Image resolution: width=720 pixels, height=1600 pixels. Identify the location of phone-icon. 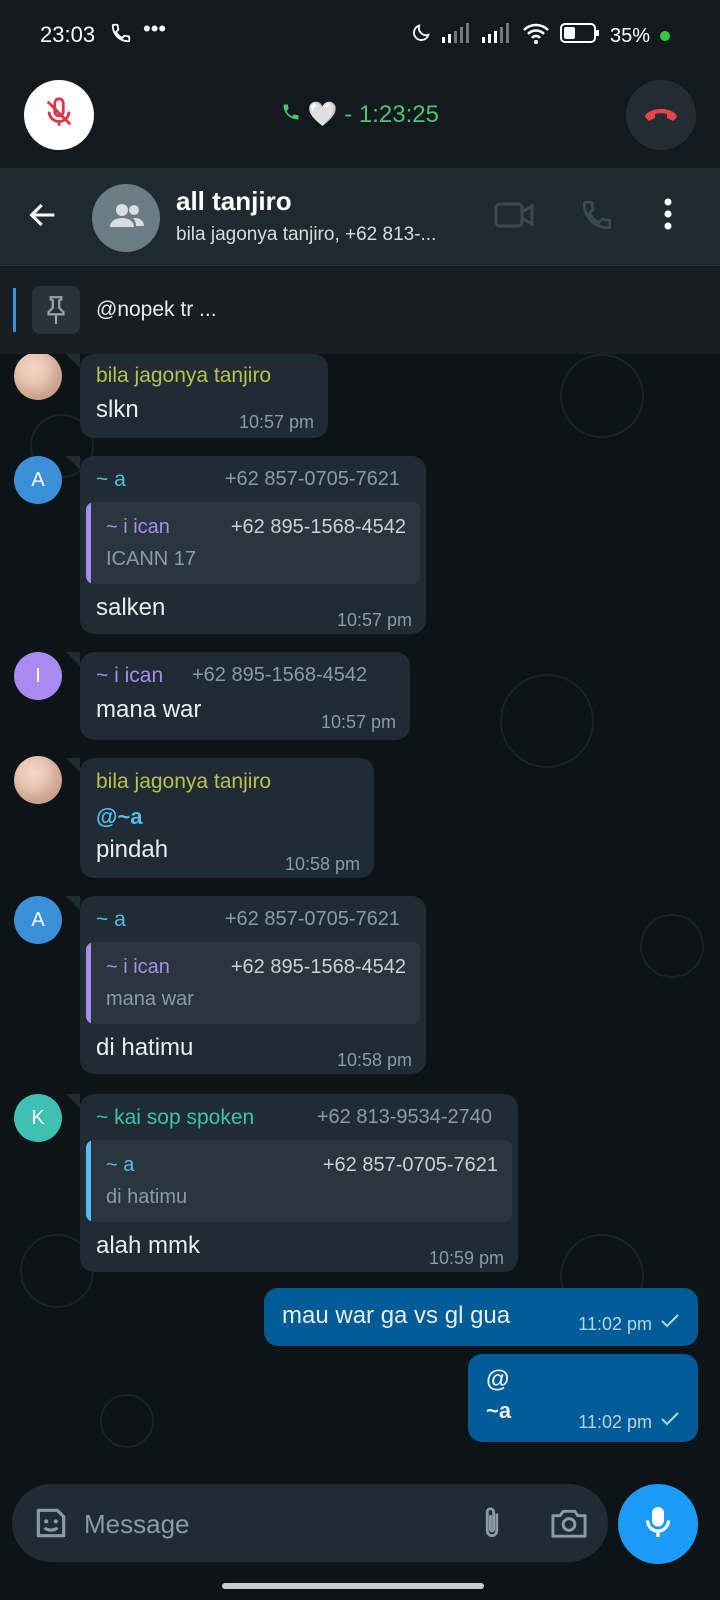
(121, 35).